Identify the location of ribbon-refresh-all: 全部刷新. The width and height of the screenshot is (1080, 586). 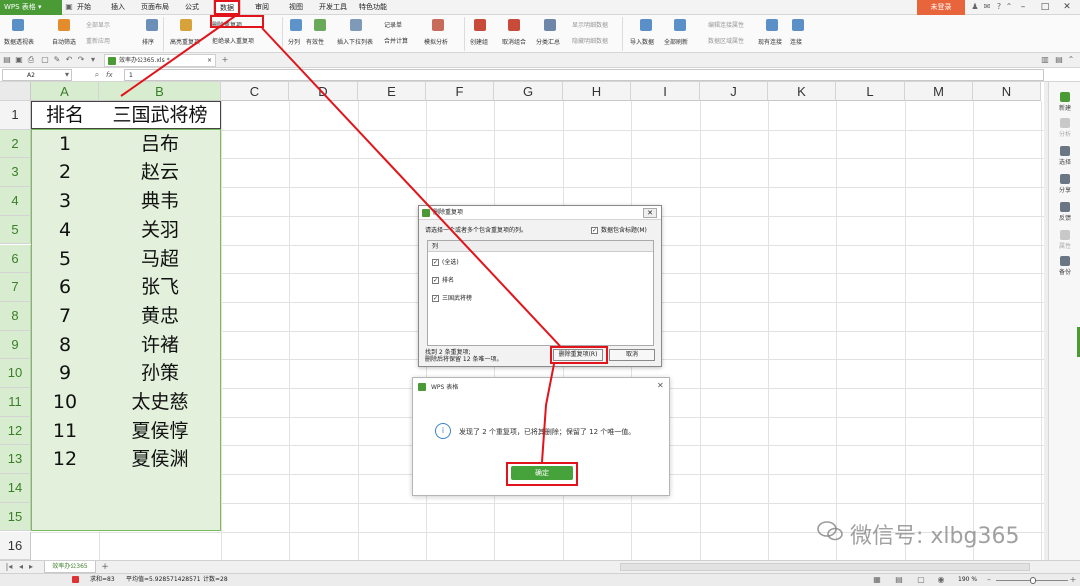
(676, 41).